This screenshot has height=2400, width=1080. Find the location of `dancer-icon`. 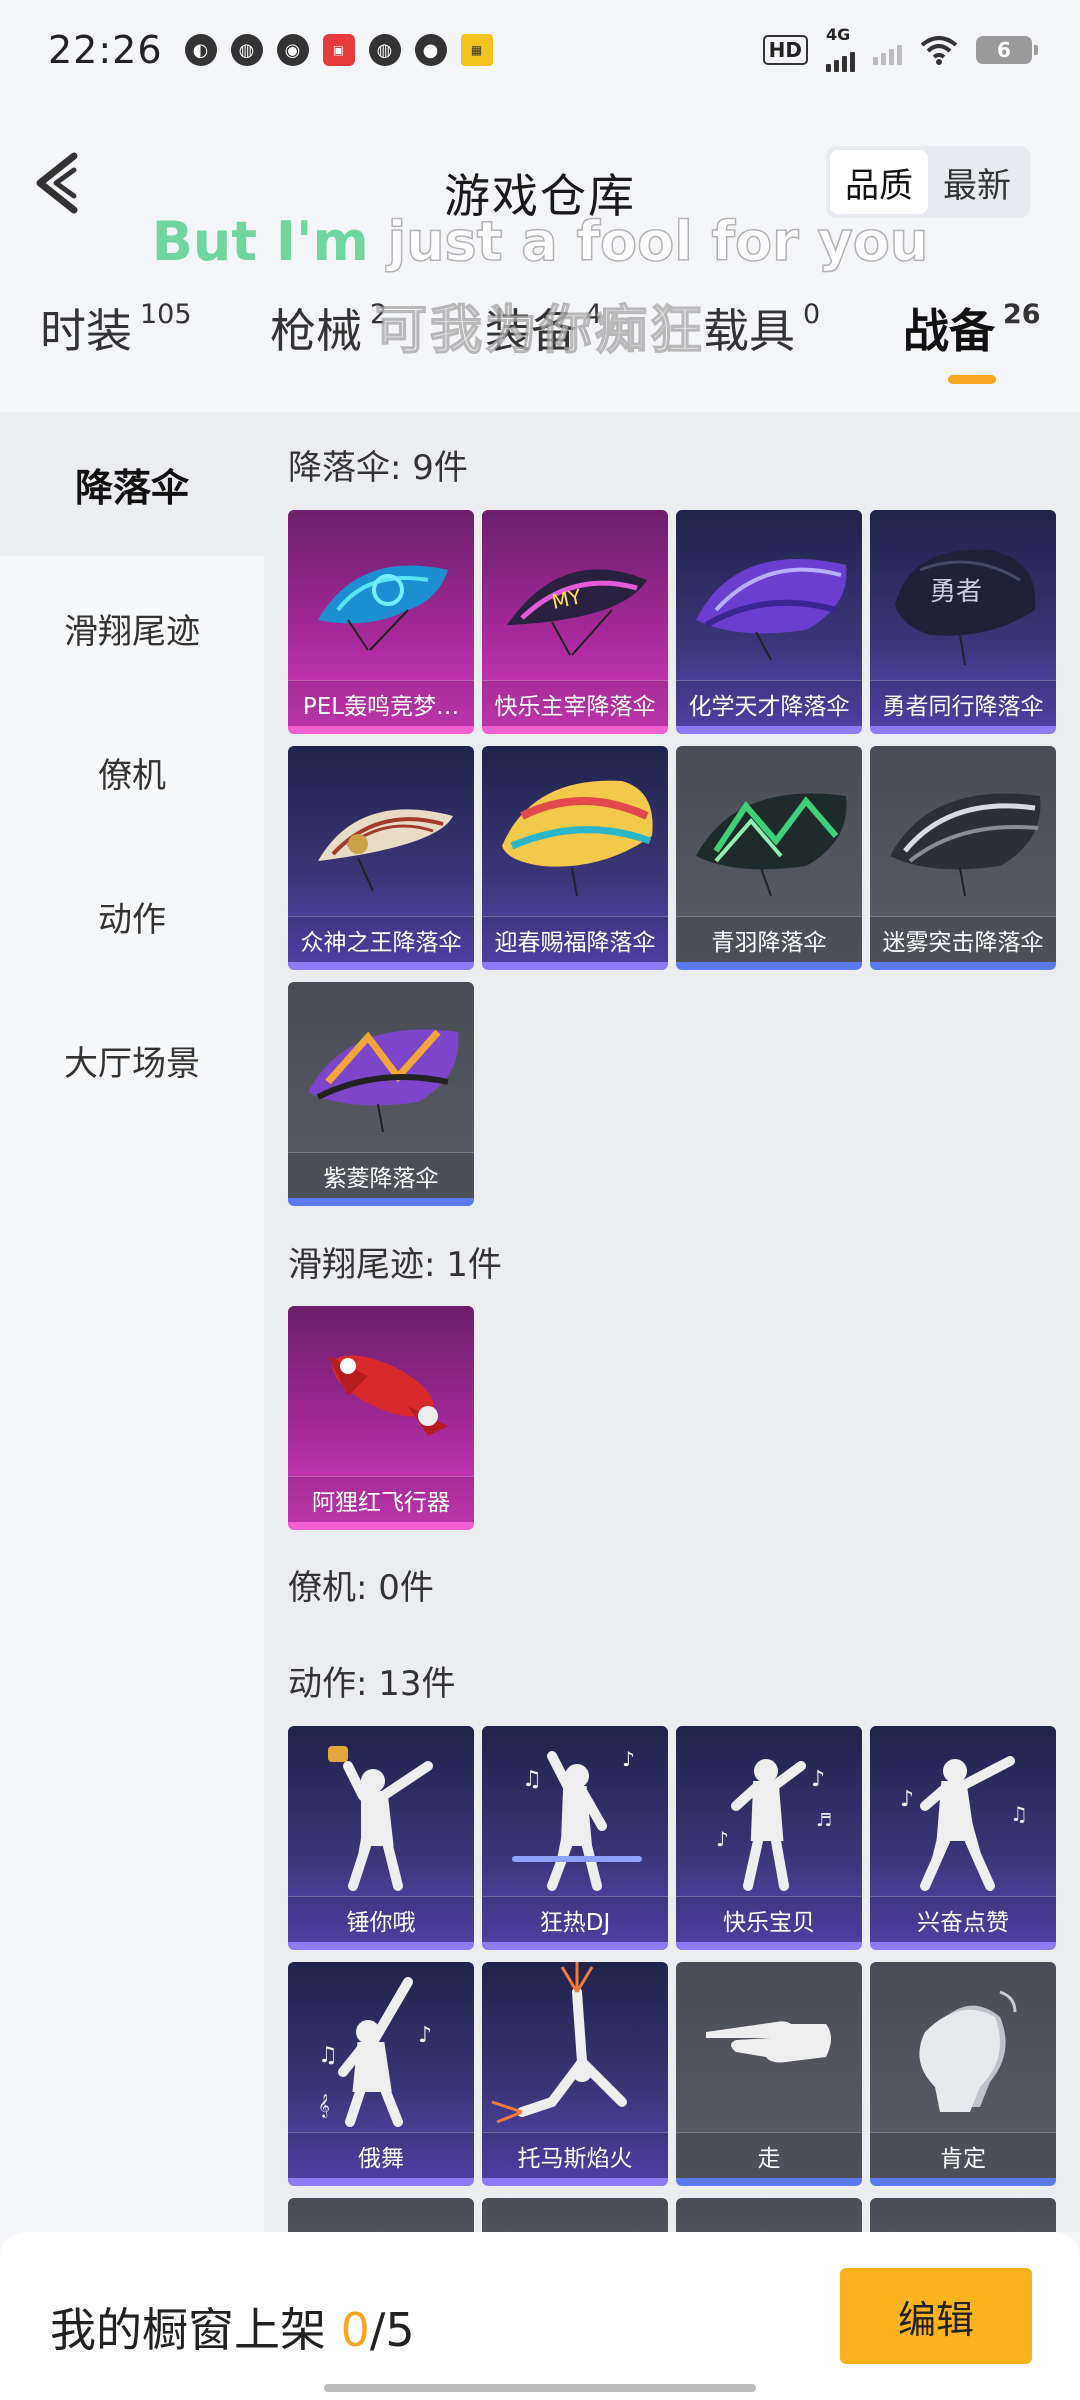

dancer-icon is located at coordinates (380, 1818).